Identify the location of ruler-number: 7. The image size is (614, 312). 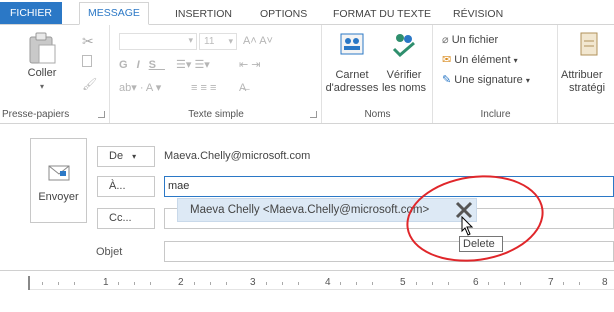
(551, 282).